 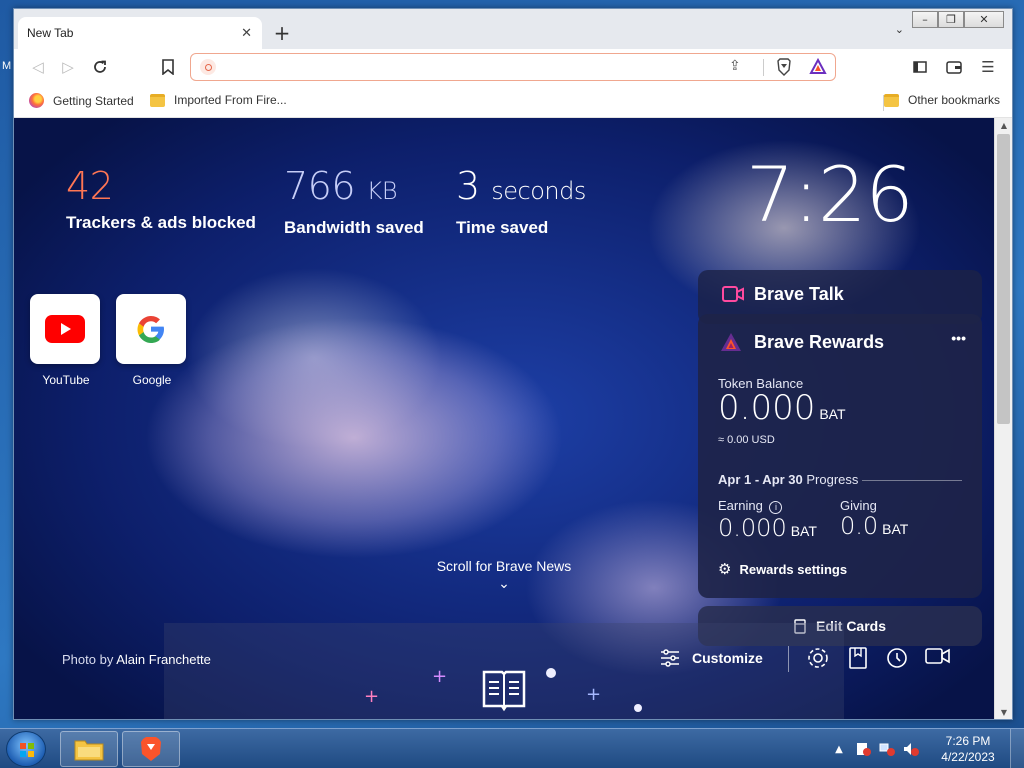 What do you see at coordinates (163, 659) in the screenshot?
I see `photo-credit-author: Alain Franchette` at bounding box center [163, 659].